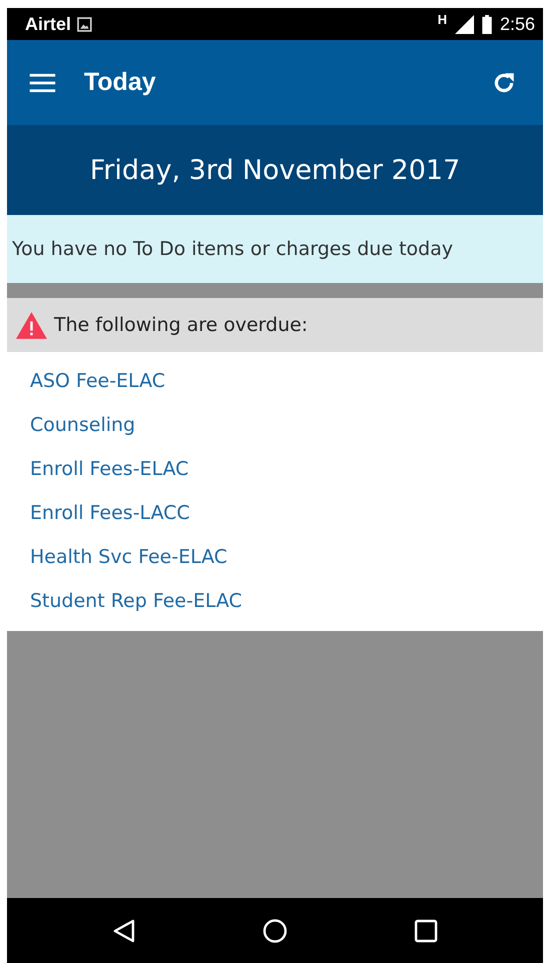 This screenshot has height=963, width=545. Describe the element at coordinates (109, 469) in the screenshot. I see `overdue-link: Enroll Fees-ELAC` at that location.